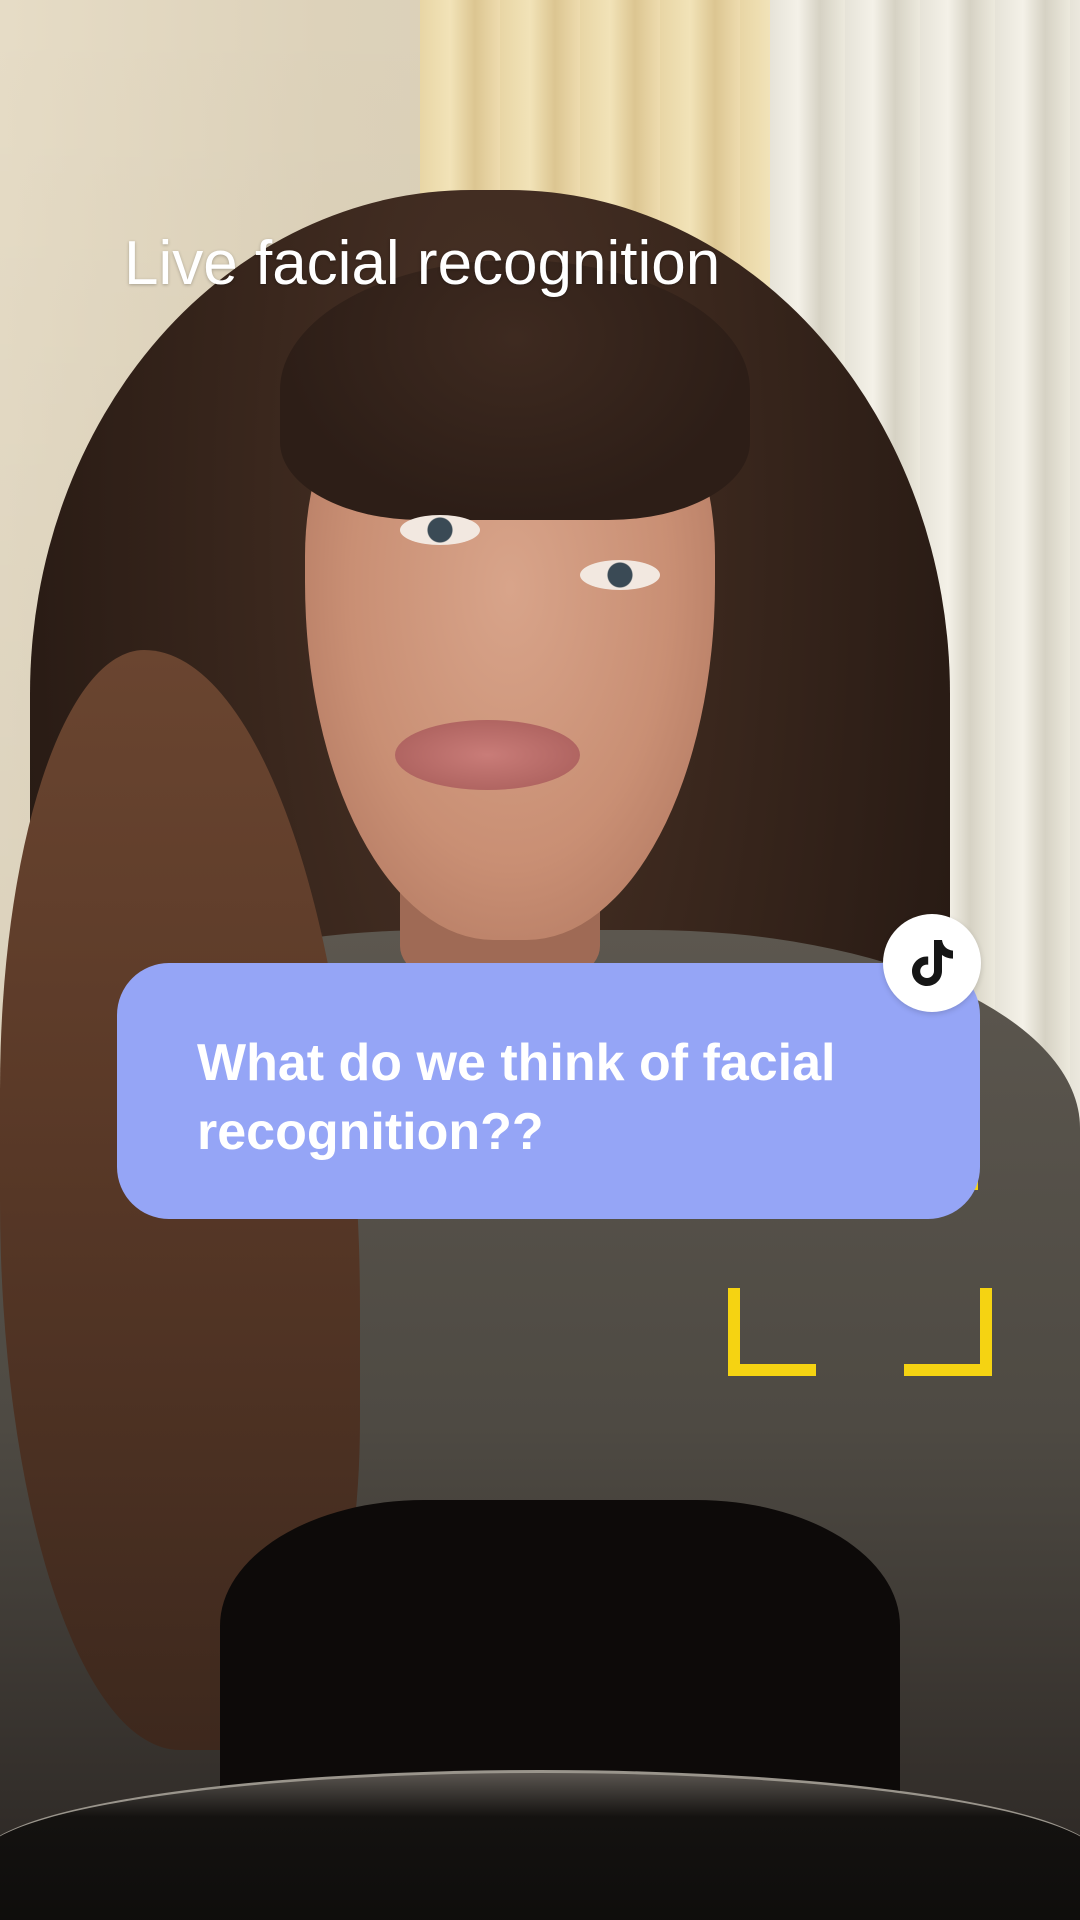 This screenshot has width=1080, height=1920. I want to click on reply-comment-bubble: What do we think of facial recognition??, so click(548, 1091).